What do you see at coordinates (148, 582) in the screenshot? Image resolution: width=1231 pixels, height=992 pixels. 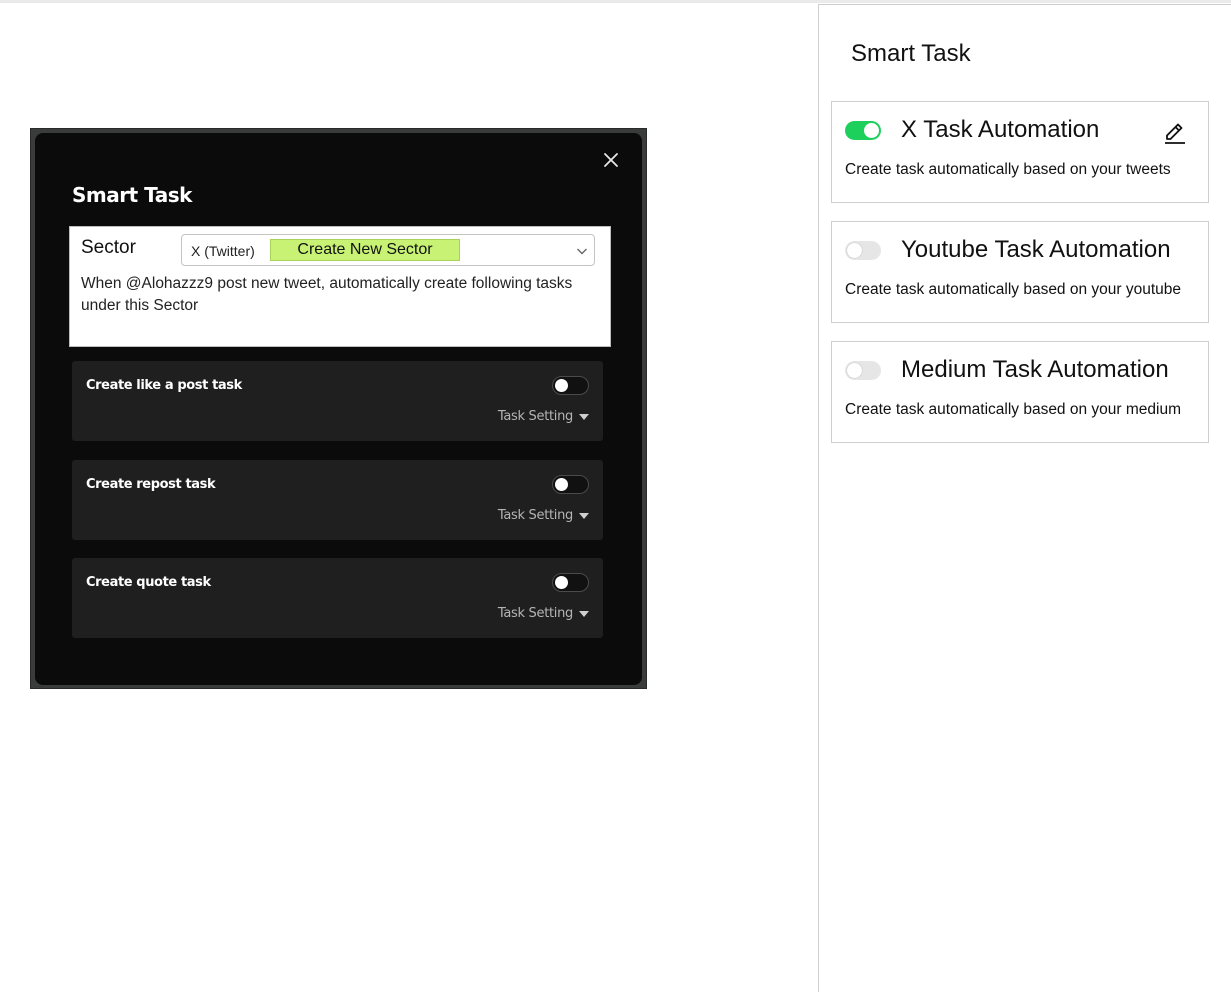 I see `task-title: Create quote task` at bounding box center [148, 582].